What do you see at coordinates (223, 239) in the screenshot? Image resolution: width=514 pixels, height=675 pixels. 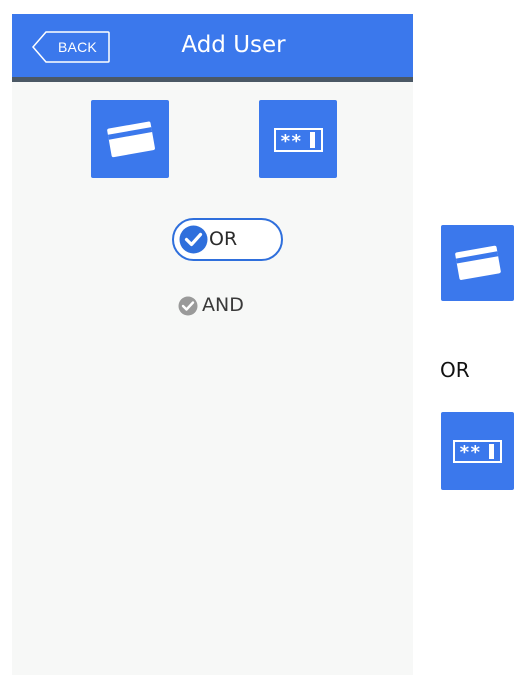 I see `logic-option-or-label: OR` at bounding box center [223, 239].